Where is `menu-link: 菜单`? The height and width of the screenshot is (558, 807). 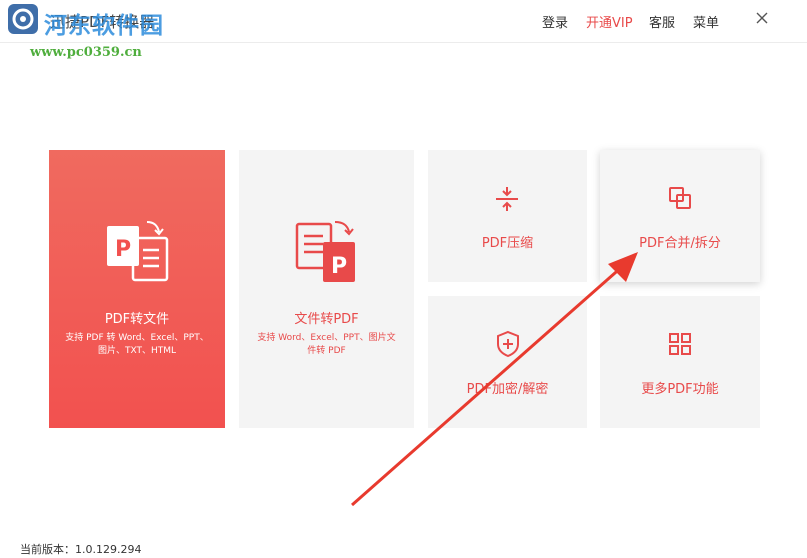 menu-link: 菜单 is located at coordinates (706, 21).